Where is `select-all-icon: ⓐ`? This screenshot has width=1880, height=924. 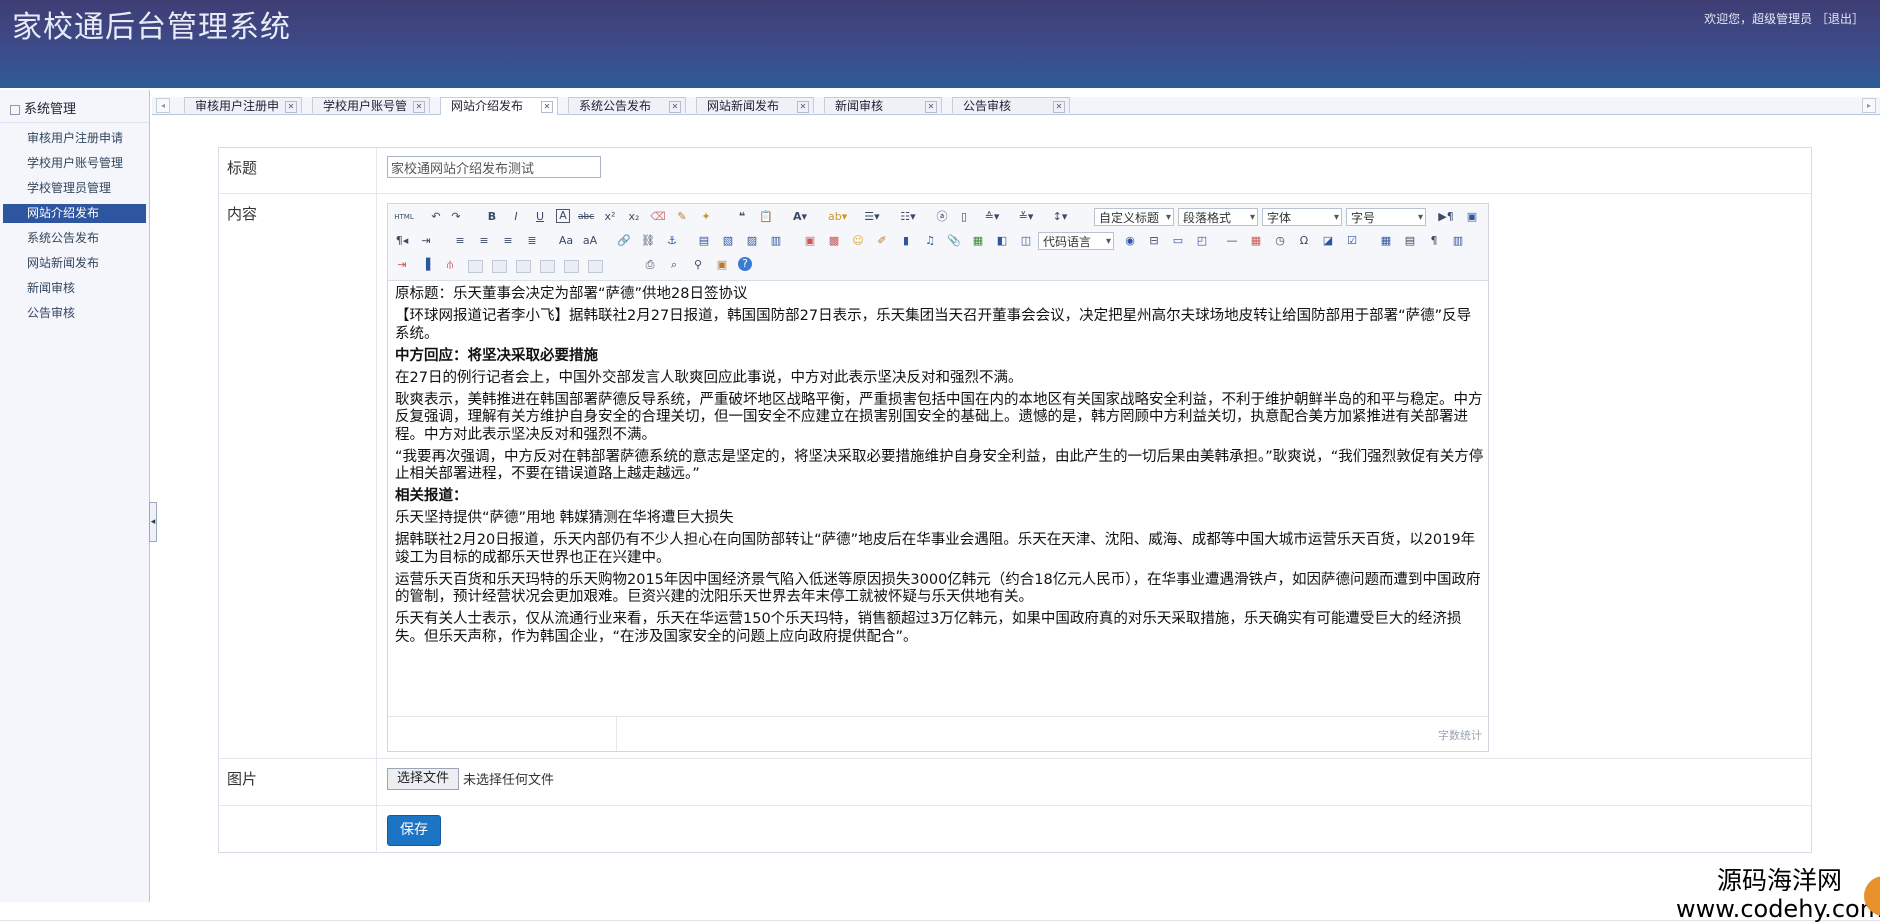 select-all-icon: ⓐ is located at coordinates (942, 217).